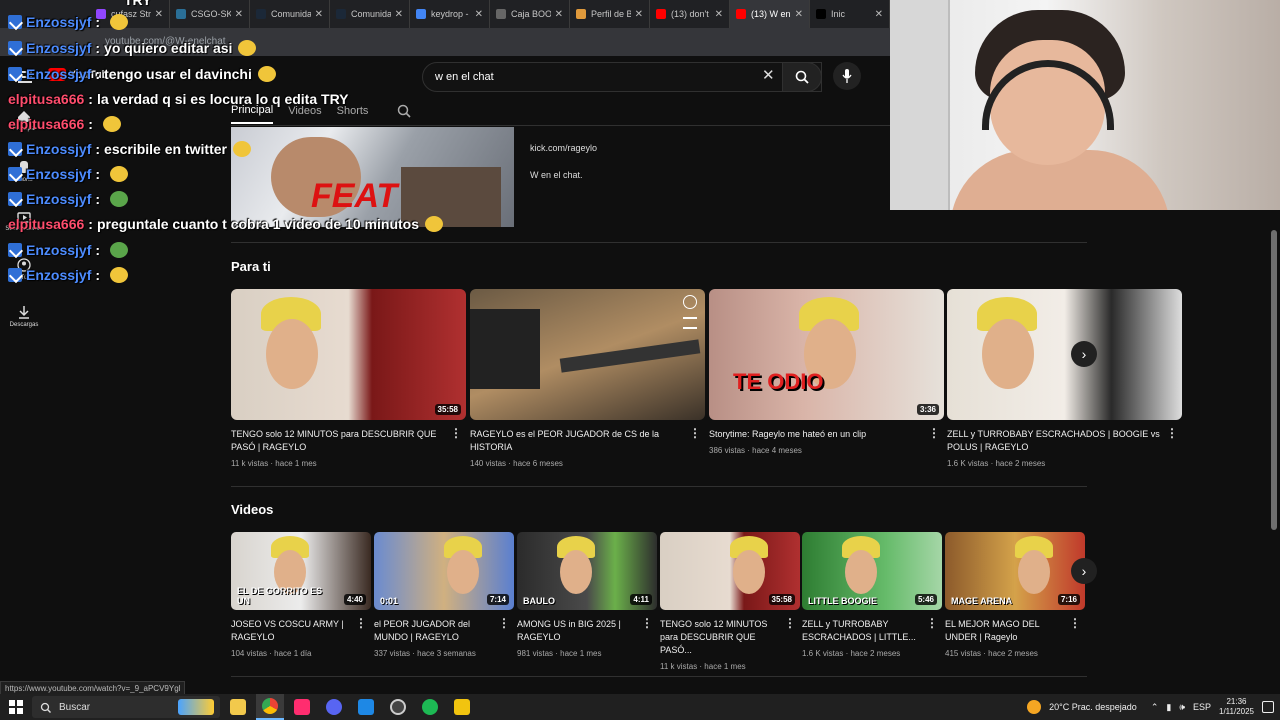  I want to click on discord-icon, so click(334, 707).